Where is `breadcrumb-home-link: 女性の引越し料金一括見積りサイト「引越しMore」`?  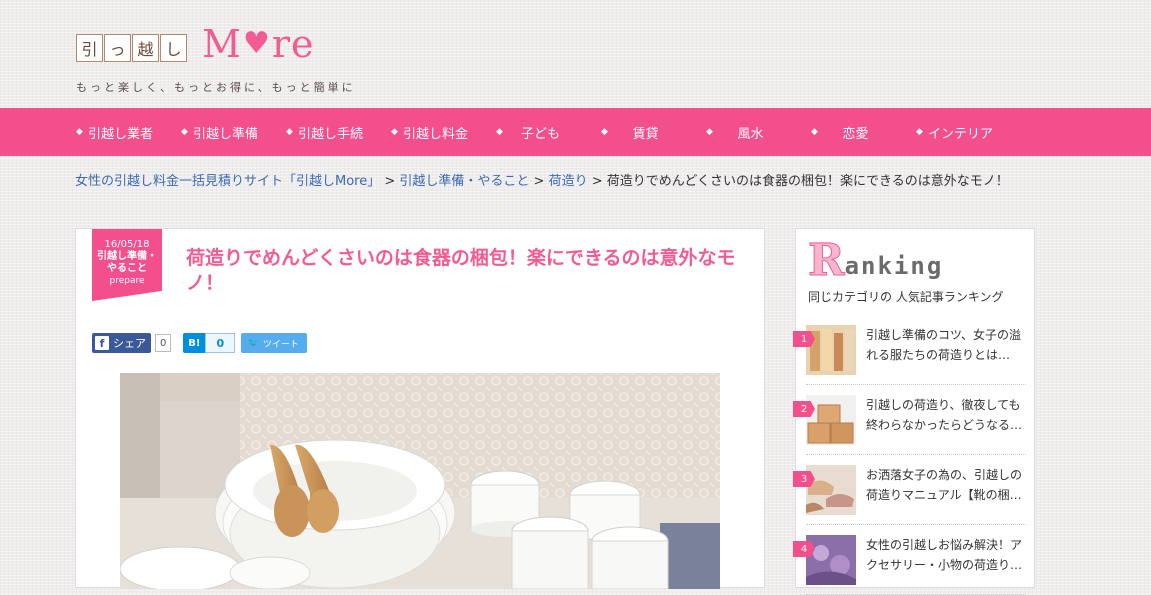
breadcrumb-home-link: 女性の引越し料金一括見積りサイト「引越しMore」 is located at coordinates (227, 181).